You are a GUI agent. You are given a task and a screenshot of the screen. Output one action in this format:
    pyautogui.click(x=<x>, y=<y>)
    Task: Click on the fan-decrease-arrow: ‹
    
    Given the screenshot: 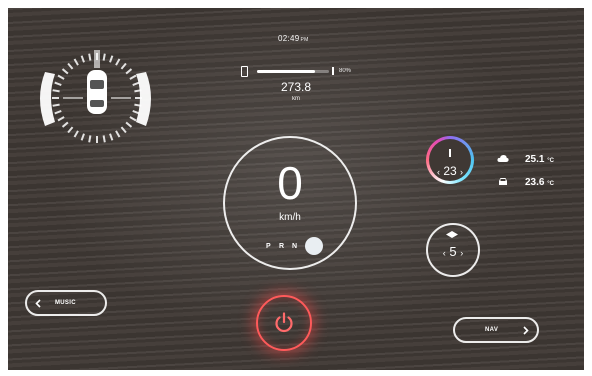 What is the action you would take?
    pyautogui.click(x=444, y=253)
    